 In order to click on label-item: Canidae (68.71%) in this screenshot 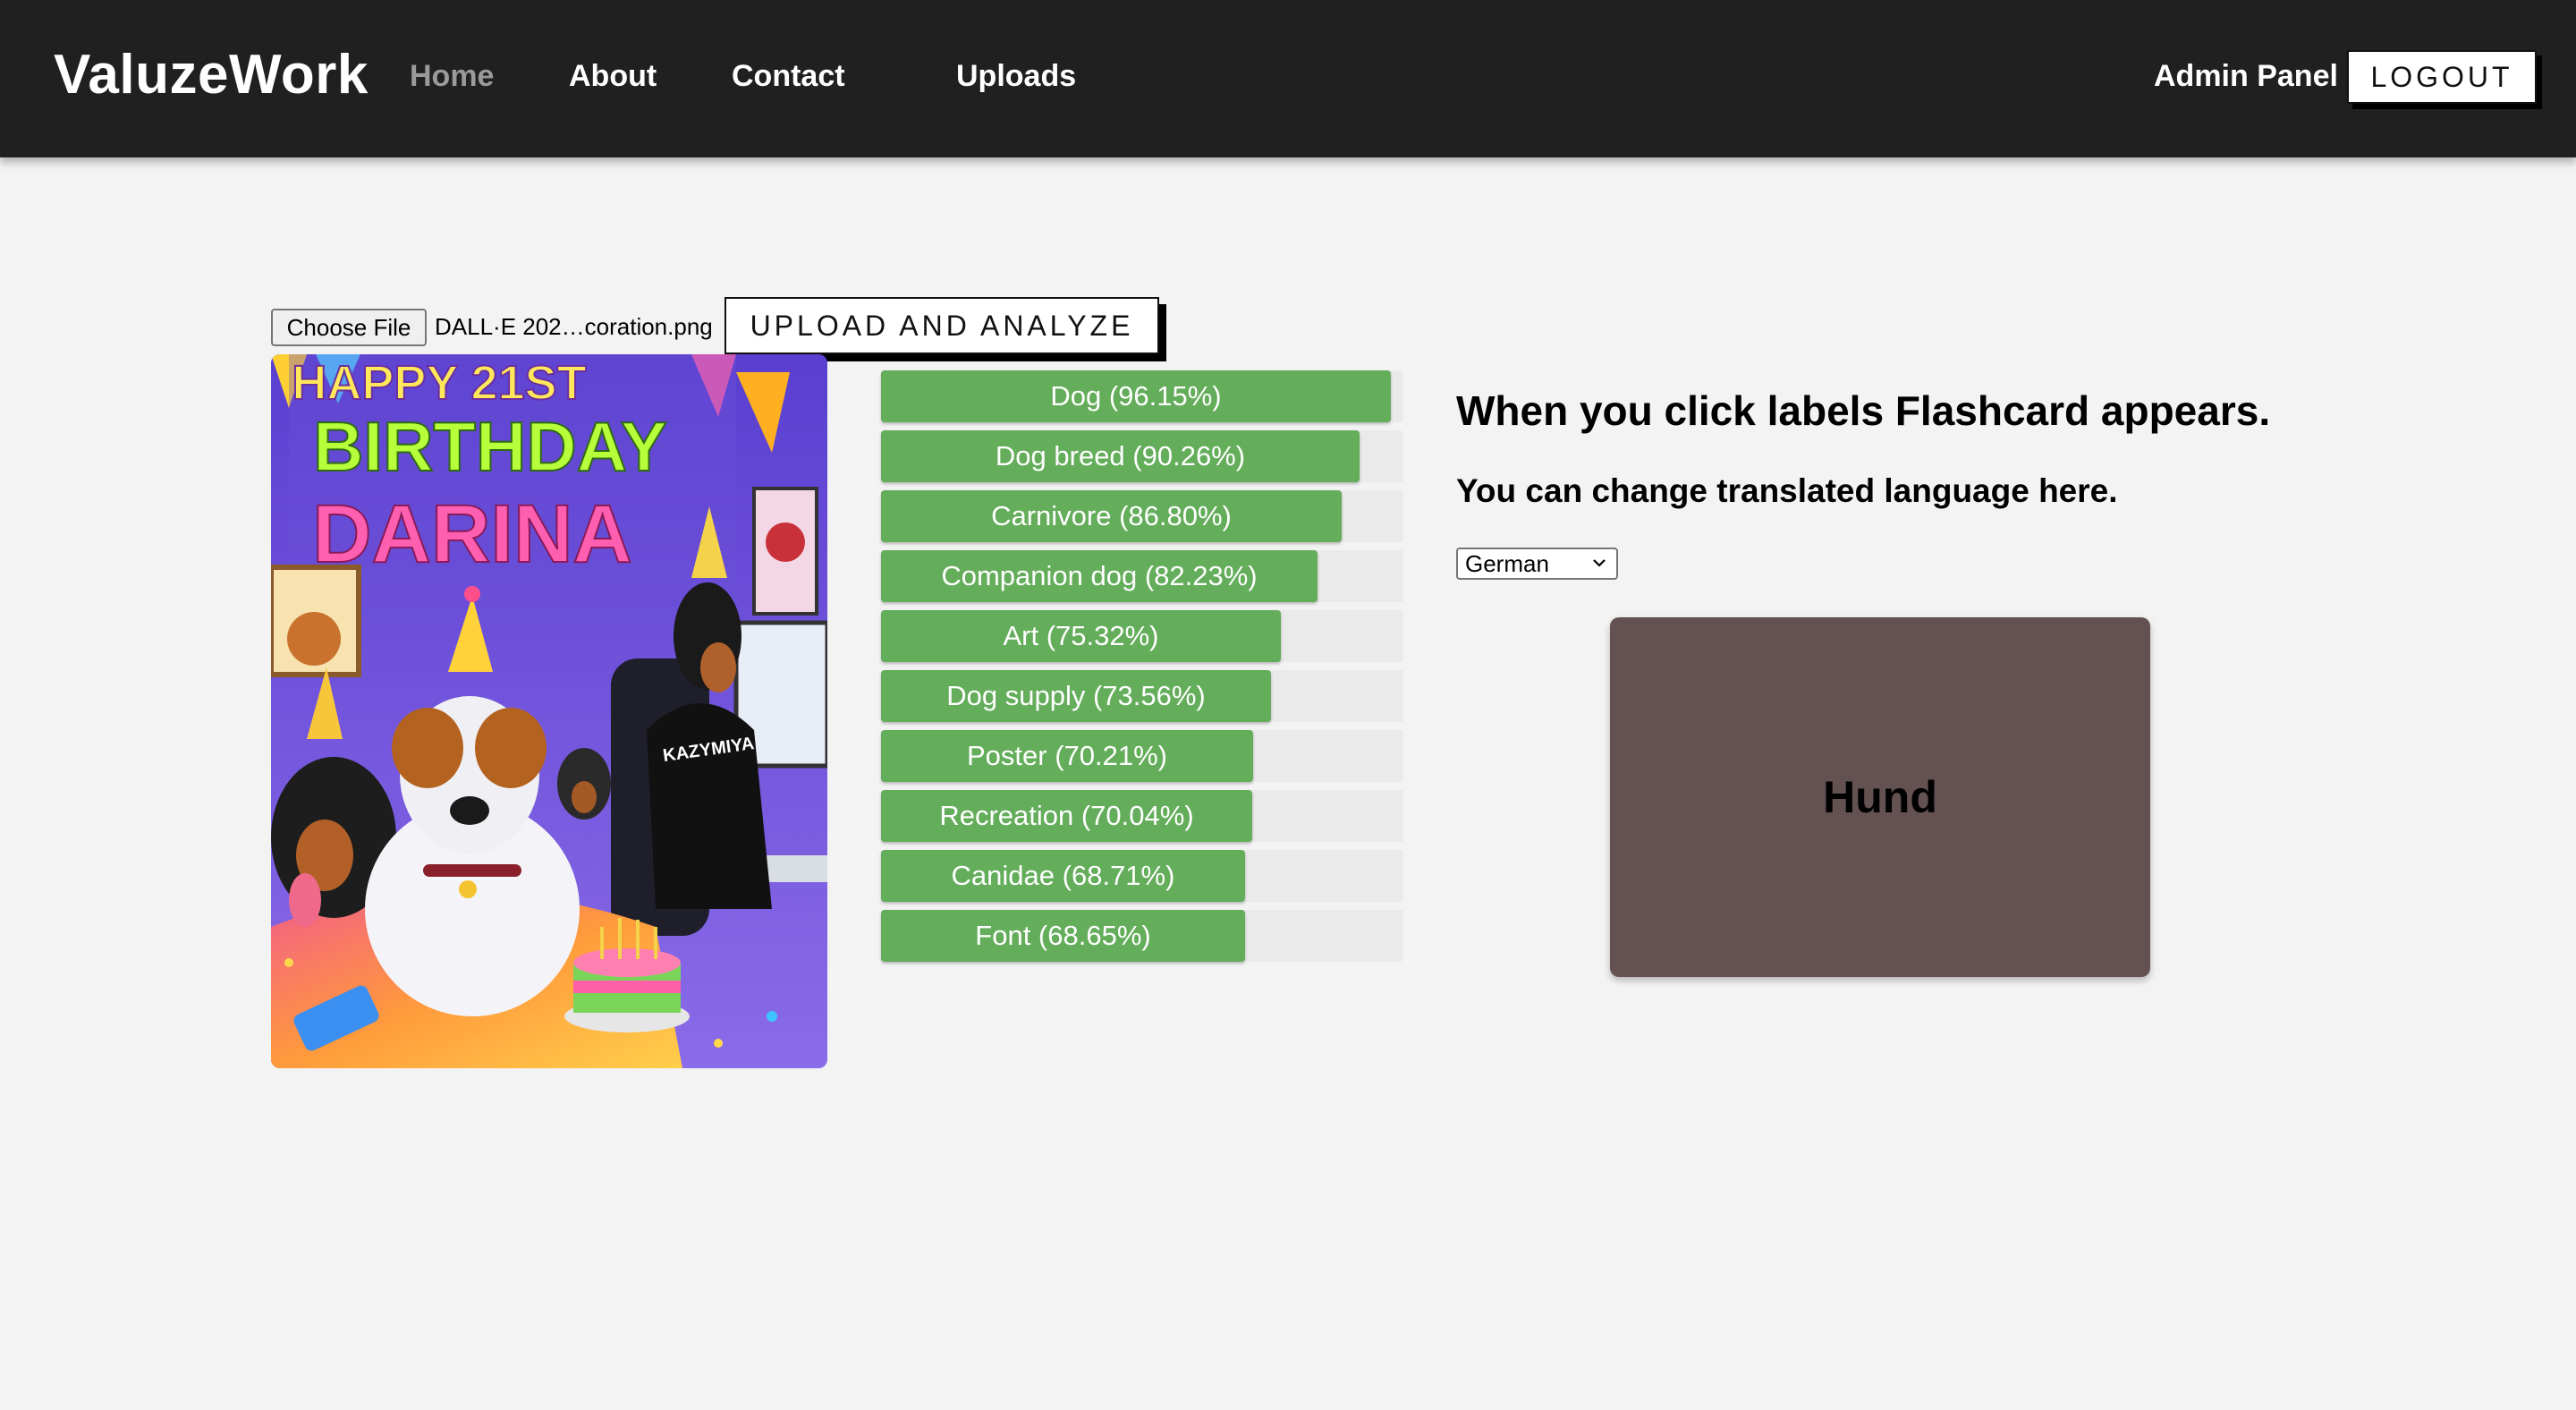, I will do `click(1142, 876)`.